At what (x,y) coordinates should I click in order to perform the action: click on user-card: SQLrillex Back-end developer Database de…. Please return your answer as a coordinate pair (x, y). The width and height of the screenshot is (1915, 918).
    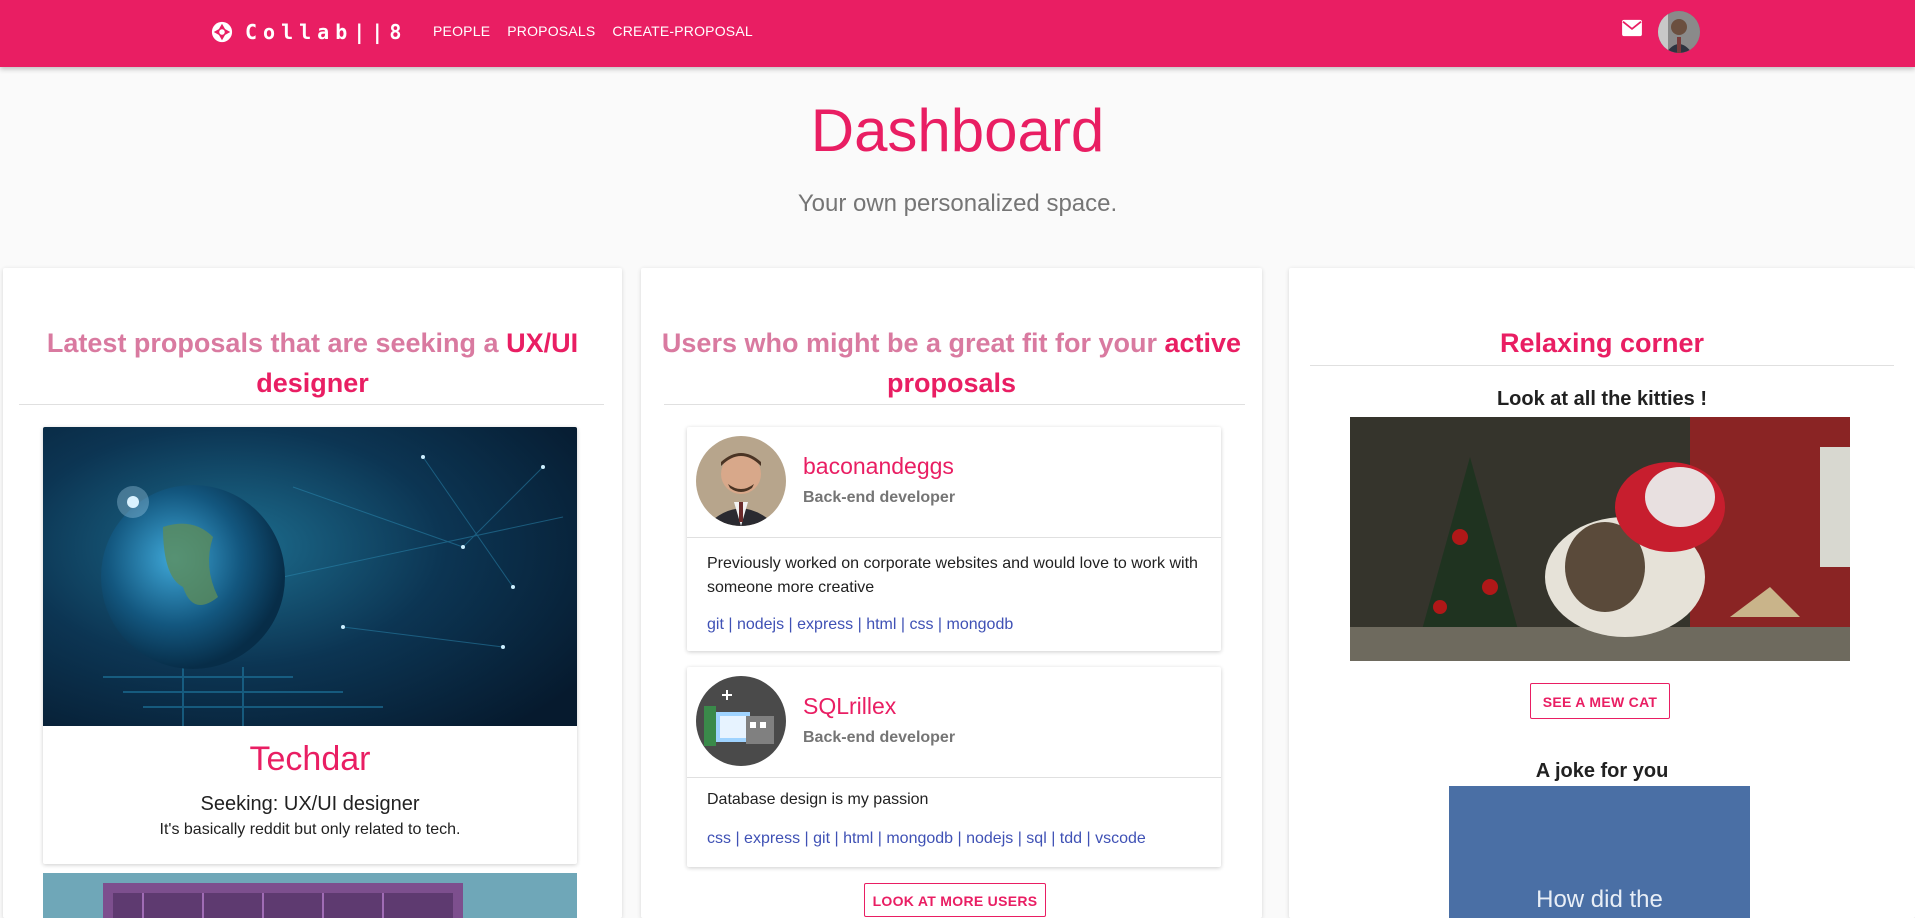
    Looking at the image, I should click on (954, 767).